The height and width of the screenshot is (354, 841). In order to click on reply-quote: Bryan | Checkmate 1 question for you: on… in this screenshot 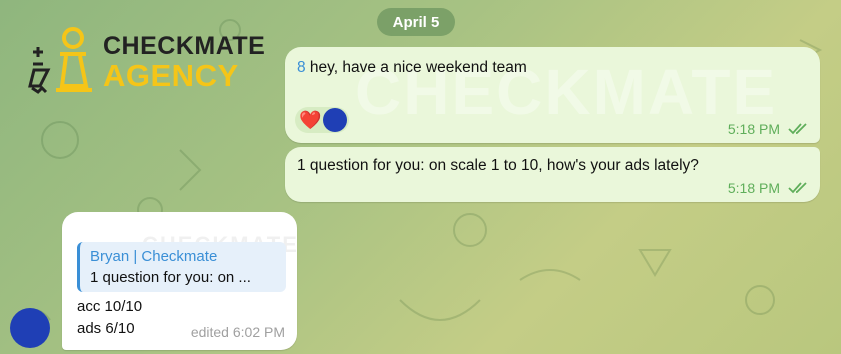, I will do `click(181, 267)`.